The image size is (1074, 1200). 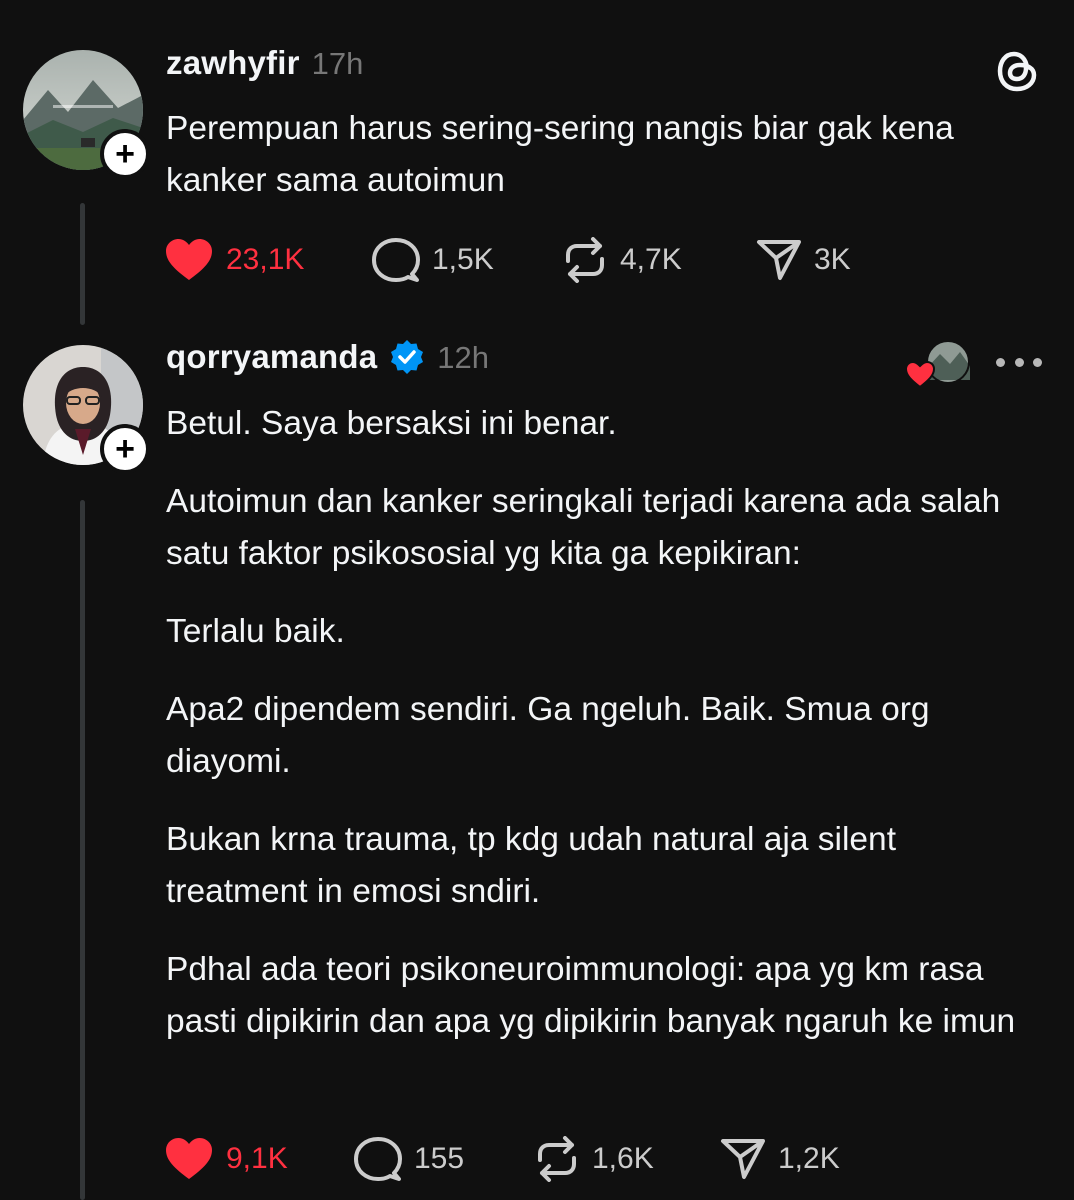 I want to click on post-timestamp: 12h, so click(x=463, y=357).